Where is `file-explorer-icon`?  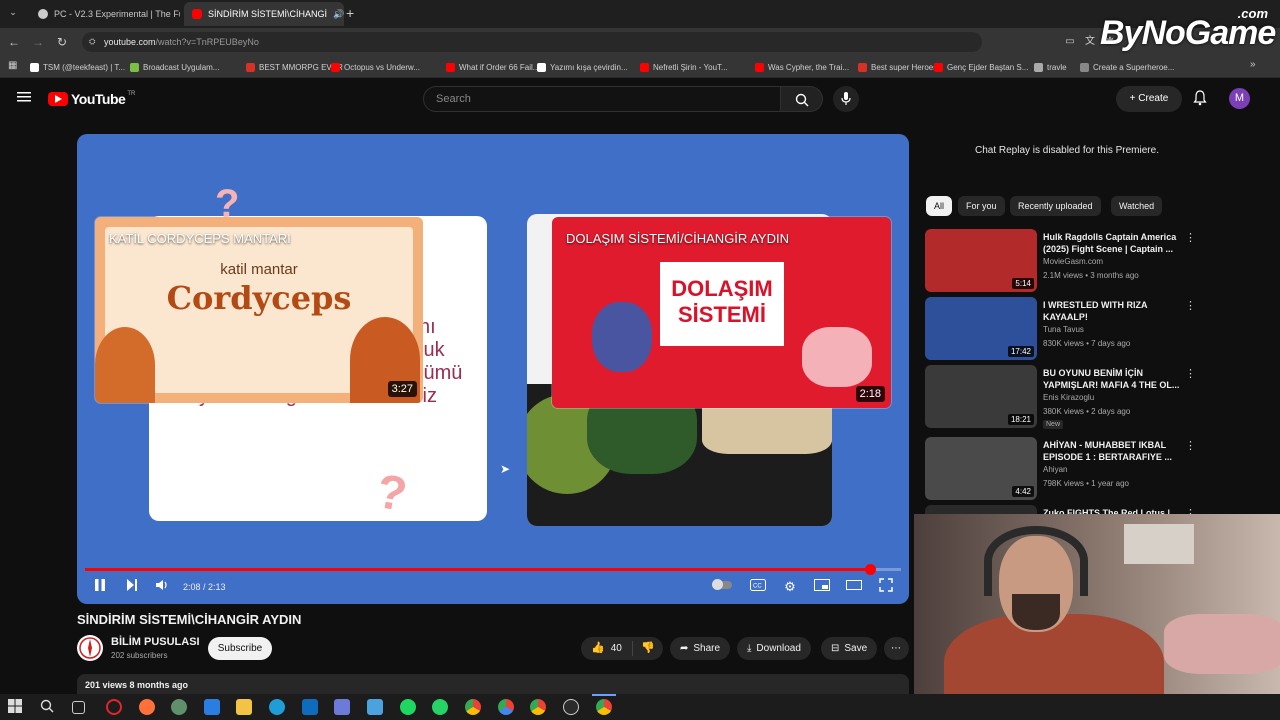 file-explorer-icon is located at coordinates (244, 707).